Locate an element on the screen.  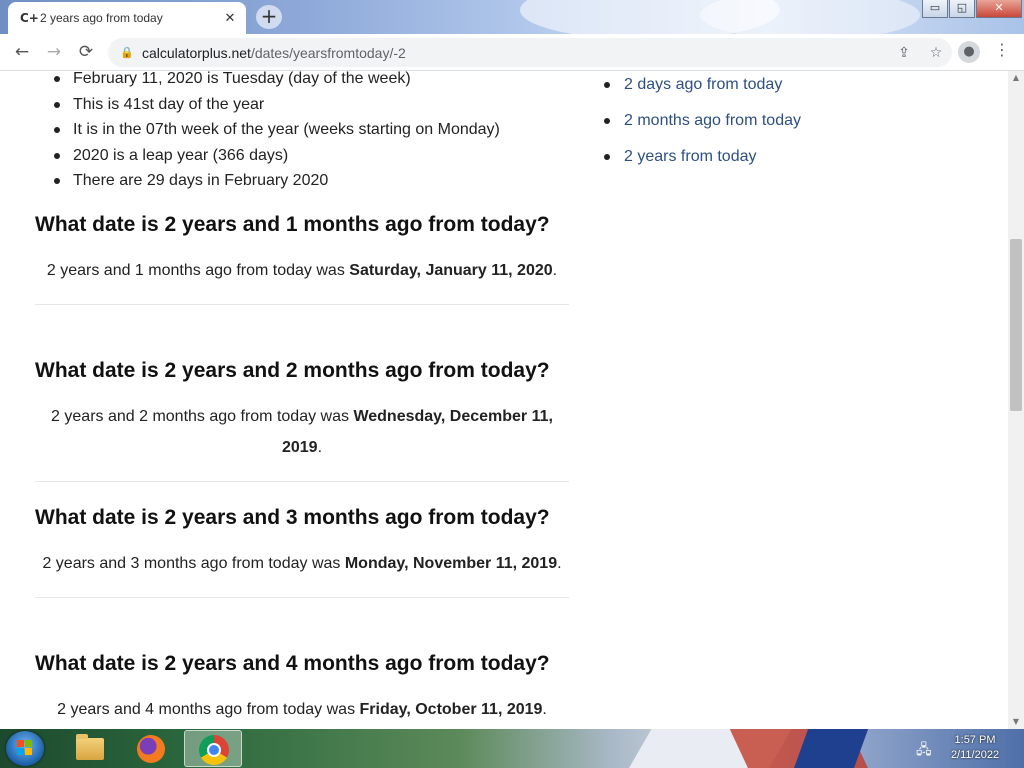
list-item: This is 41st day of the year is located at coordinates (302, 105).